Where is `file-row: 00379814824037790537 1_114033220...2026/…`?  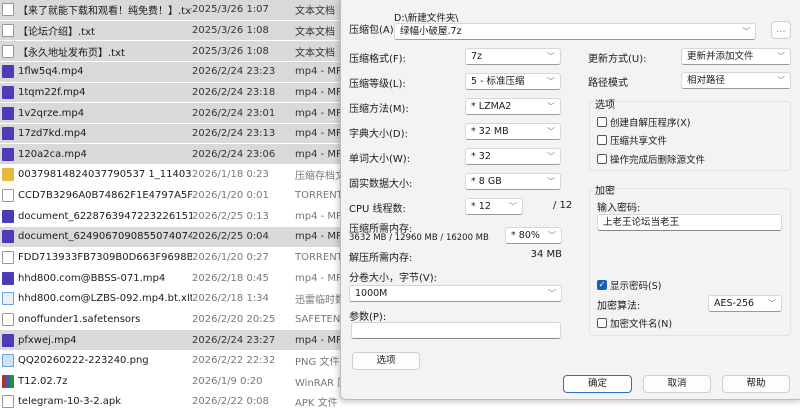
file-row: 00379814824037790537 1_114033220...2026/… is located at coordinates (172, 175).